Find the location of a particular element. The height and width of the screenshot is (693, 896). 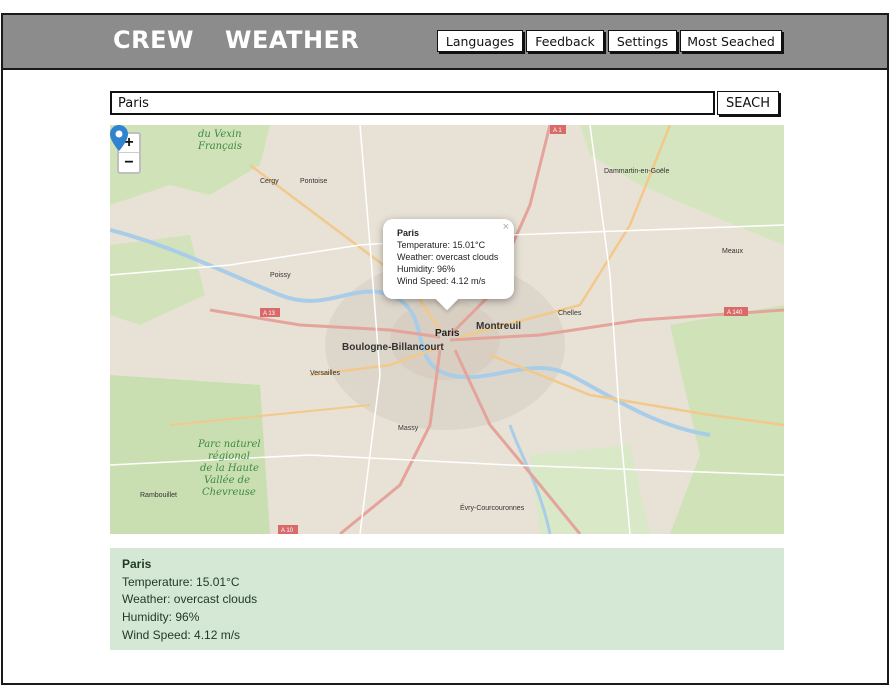

settings-button: Settings is located at coordinates (642, 41).